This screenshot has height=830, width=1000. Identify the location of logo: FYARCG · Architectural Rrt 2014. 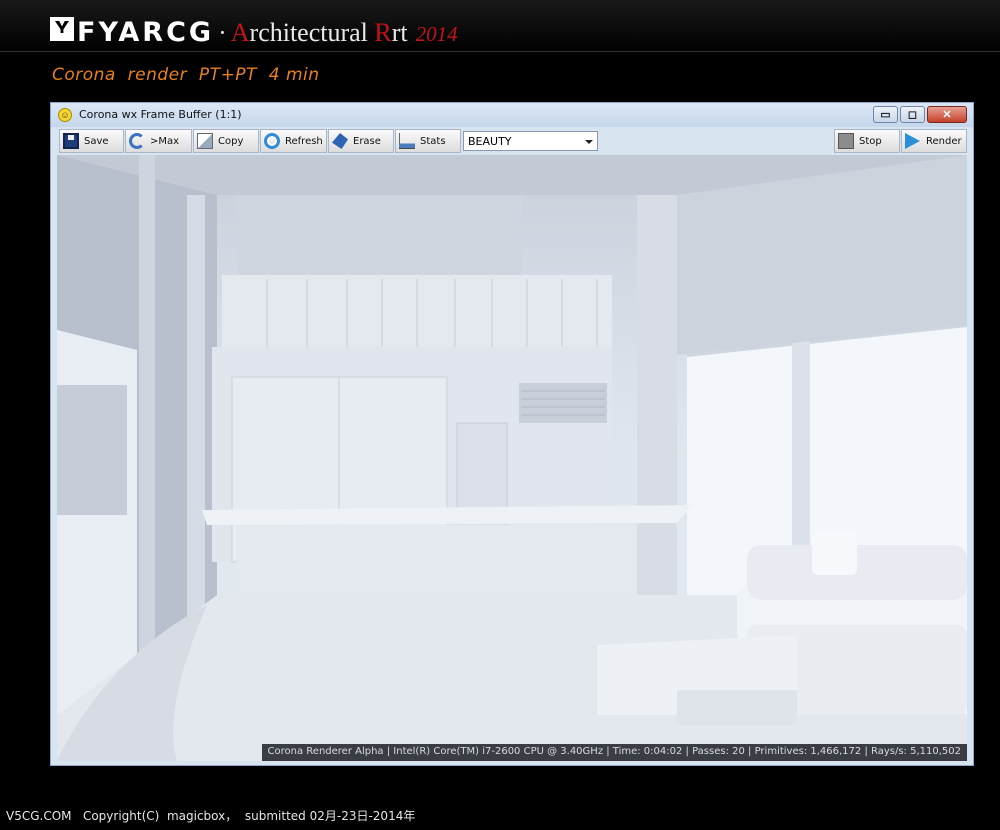
(254, 32).